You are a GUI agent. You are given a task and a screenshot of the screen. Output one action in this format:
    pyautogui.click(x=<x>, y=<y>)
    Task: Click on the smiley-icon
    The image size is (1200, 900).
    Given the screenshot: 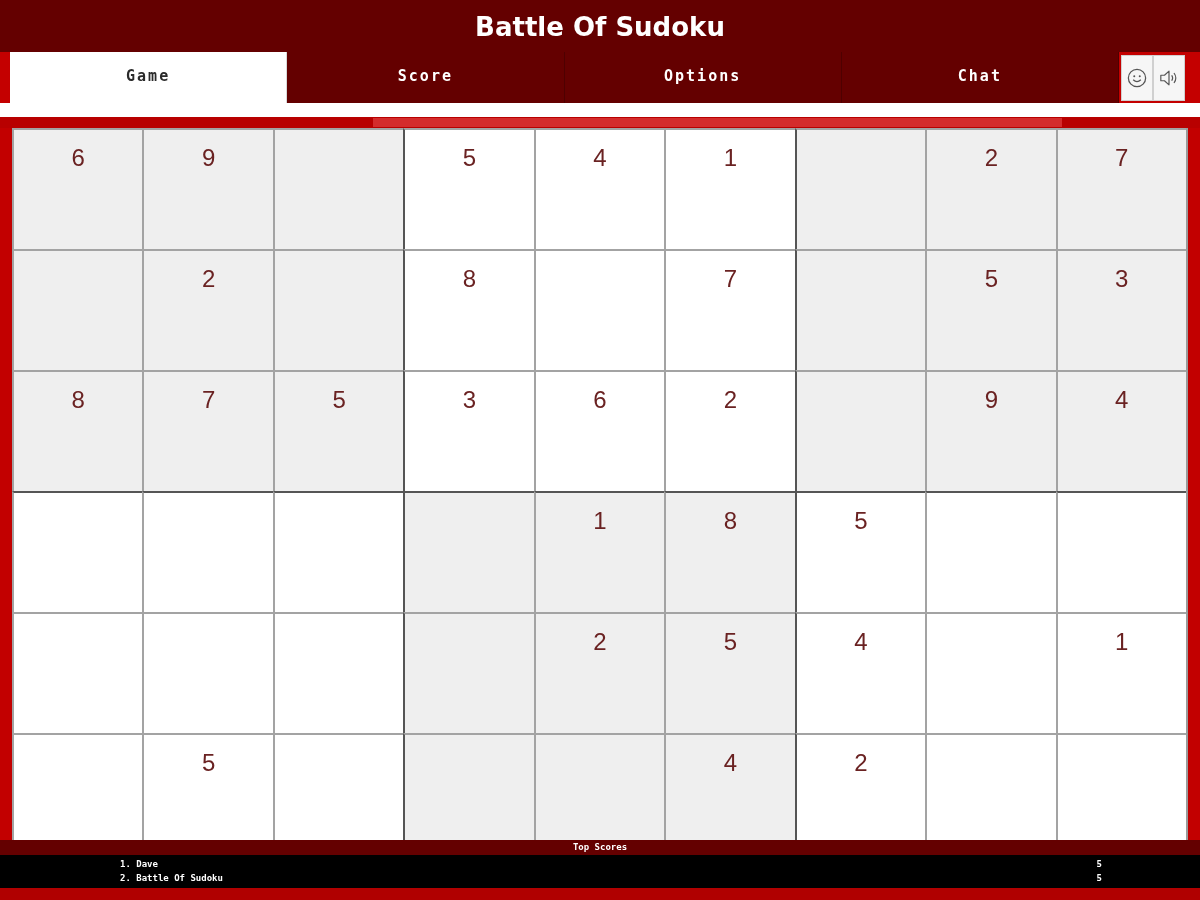 What is the action you would take?
    pyautogui.click(x=1137, y=78)
    